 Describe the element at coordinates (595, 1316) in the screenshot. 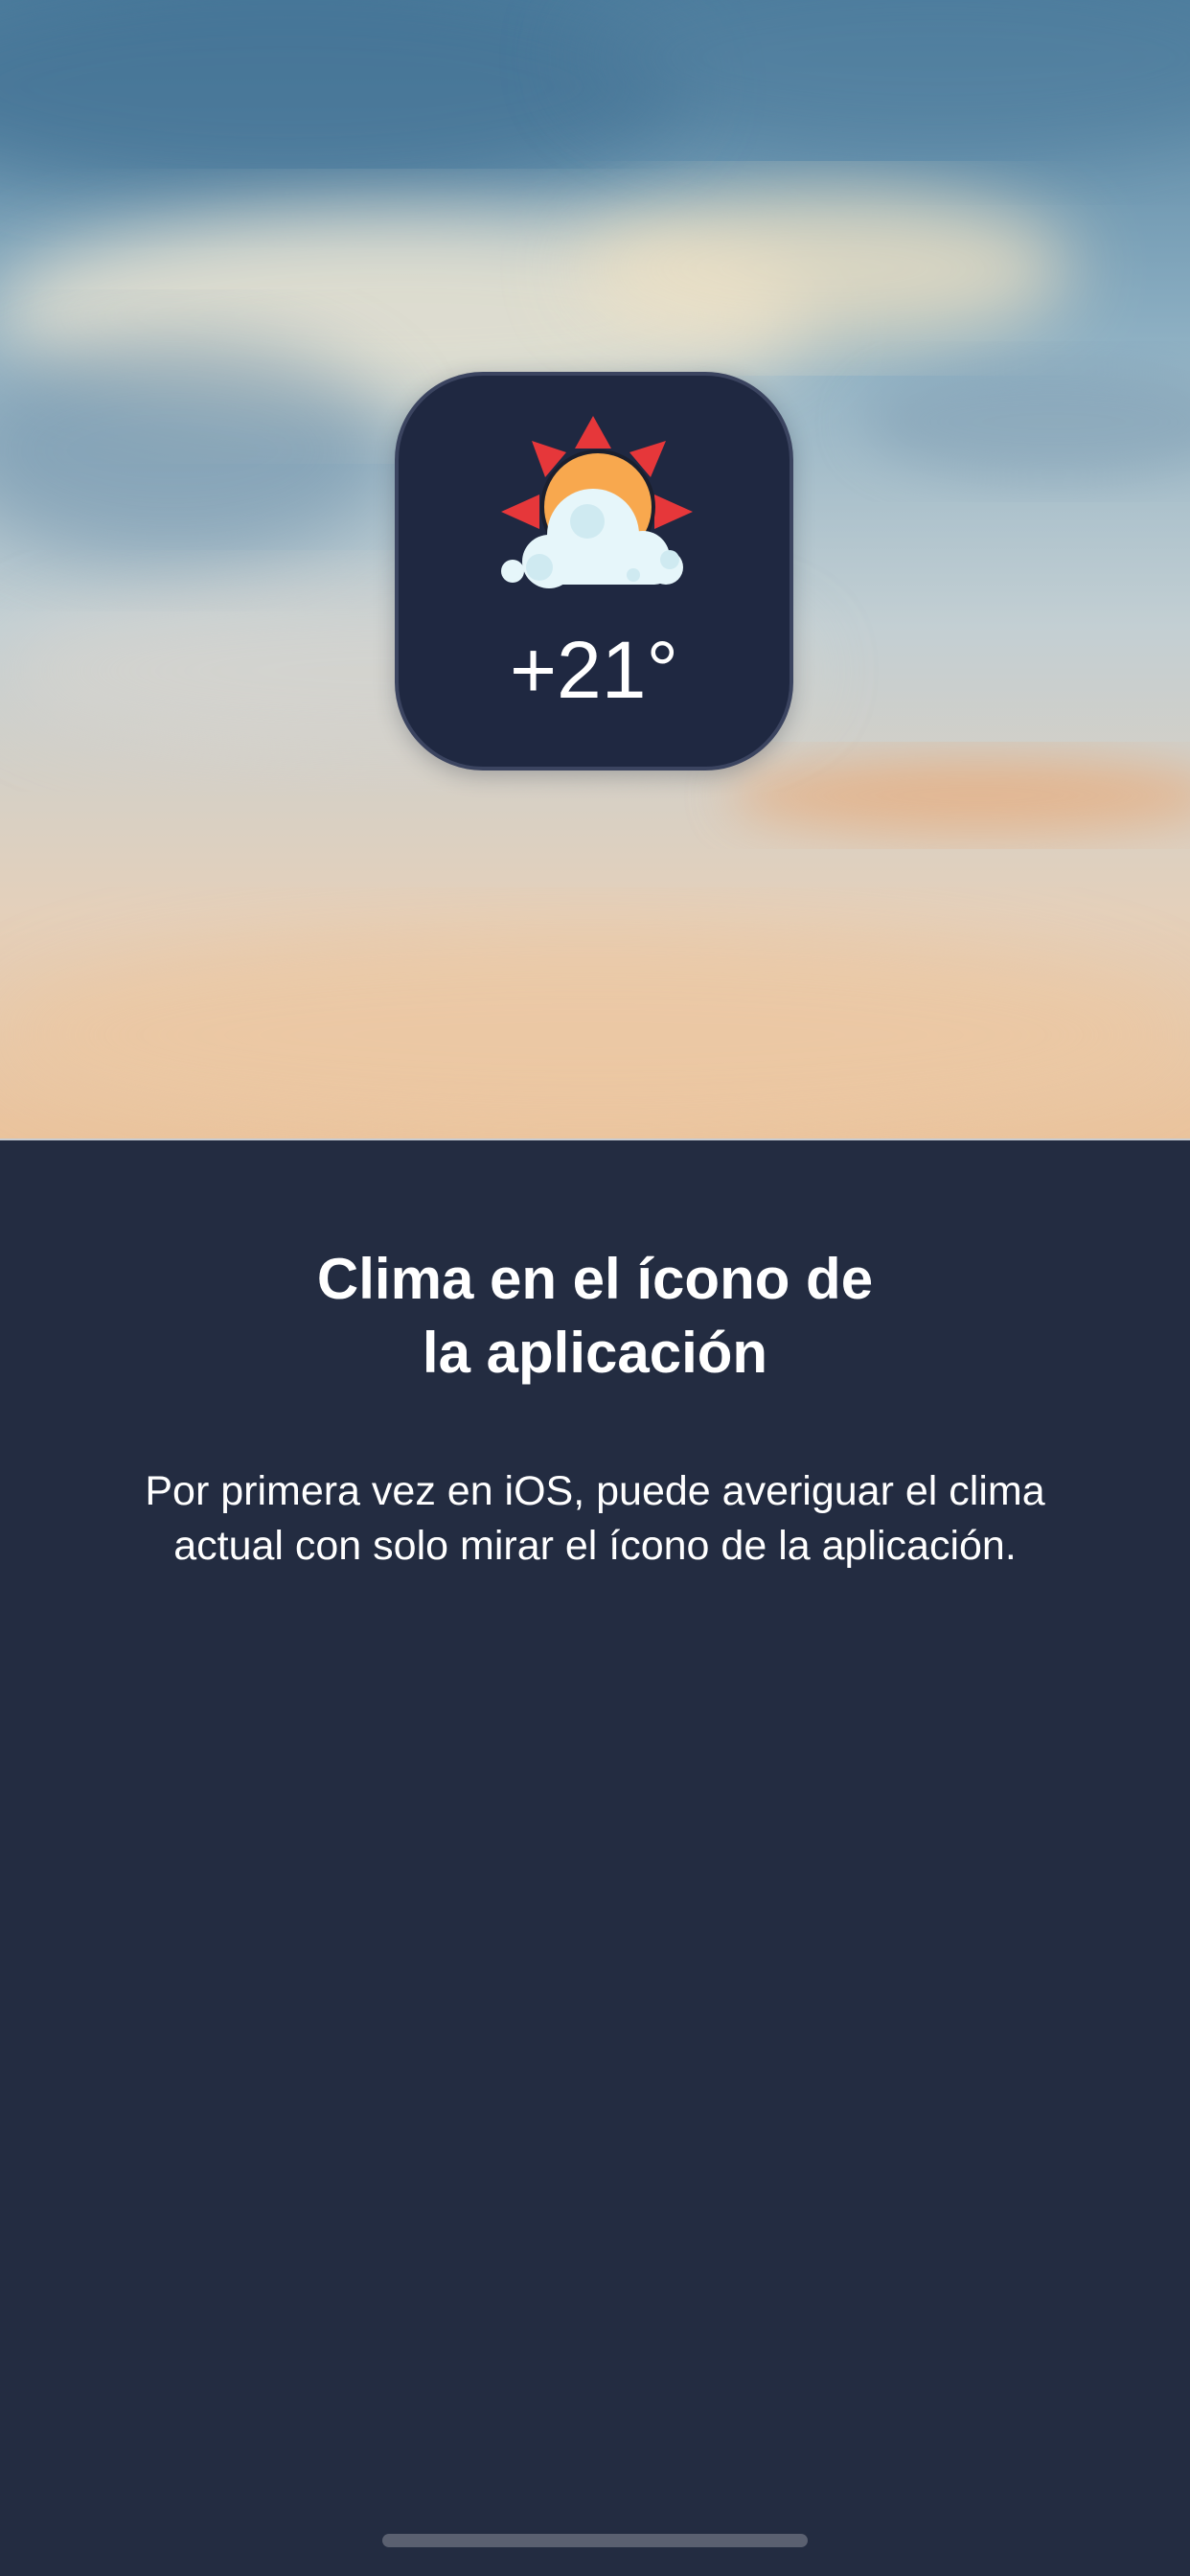

I see `onboarding-title: Clima en el ícono de la aplicación` at that location.